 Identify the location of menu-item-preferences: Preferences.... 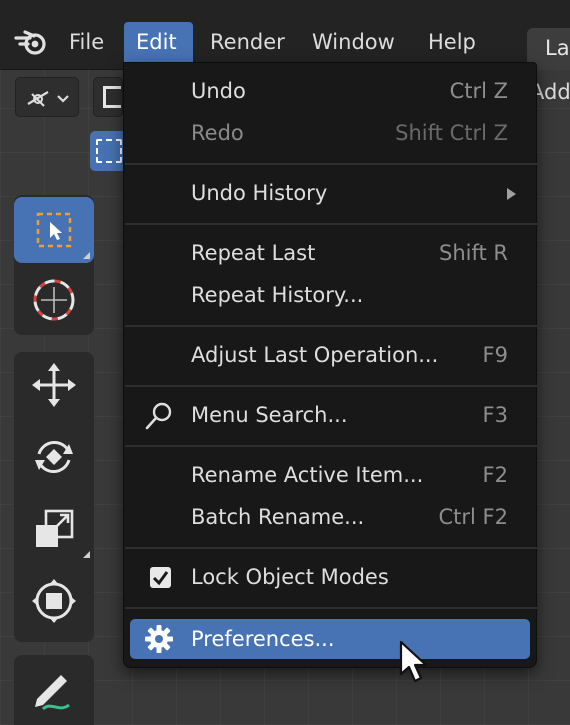
(330, 639).